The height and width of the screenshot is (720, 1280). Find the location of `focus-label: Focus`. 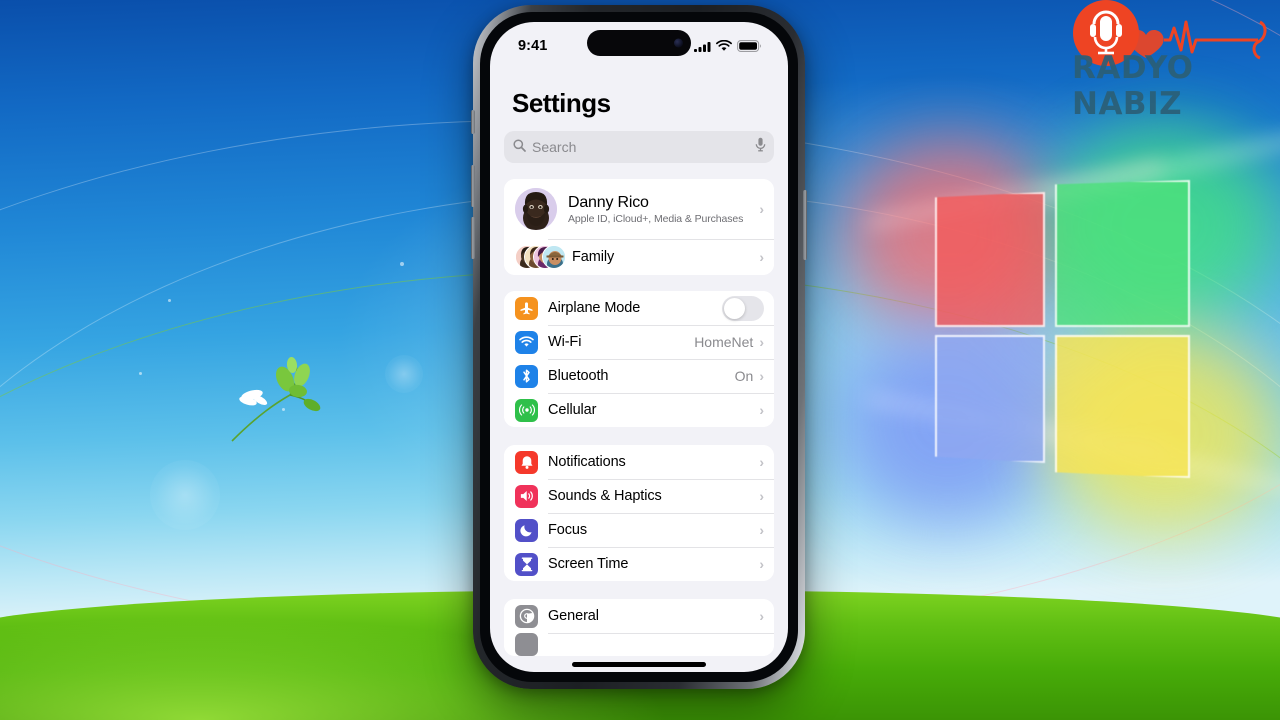

focus-label: Focus is located at coordinates (567, 530).